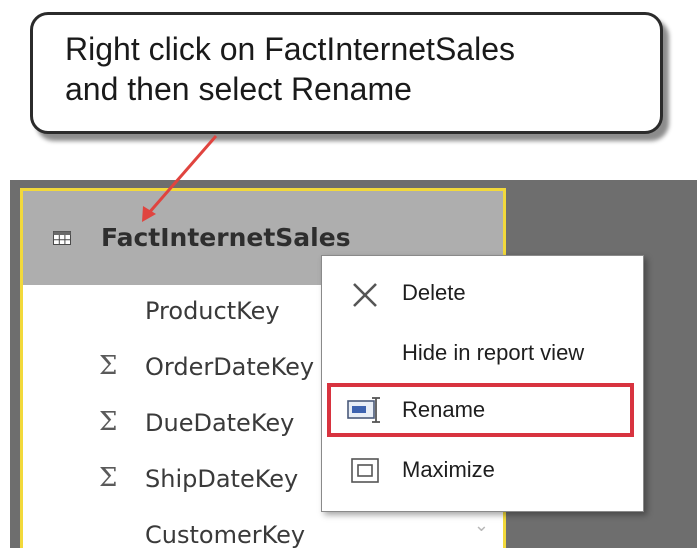  What do you see at coordinates (230, 367) in the screenshot?
I see `field-name: OrderDateKey` at bounding box center [230, 367].